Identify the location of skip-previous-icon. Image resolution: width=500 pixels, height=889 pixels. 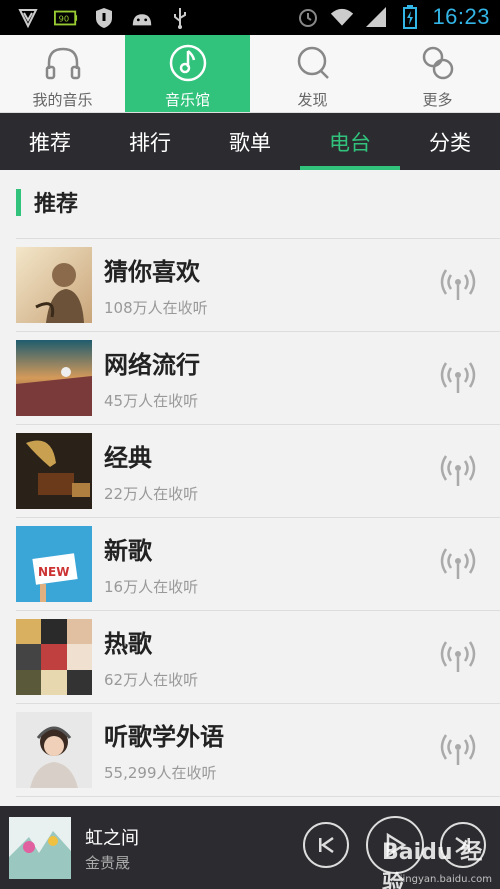
(326, 845).